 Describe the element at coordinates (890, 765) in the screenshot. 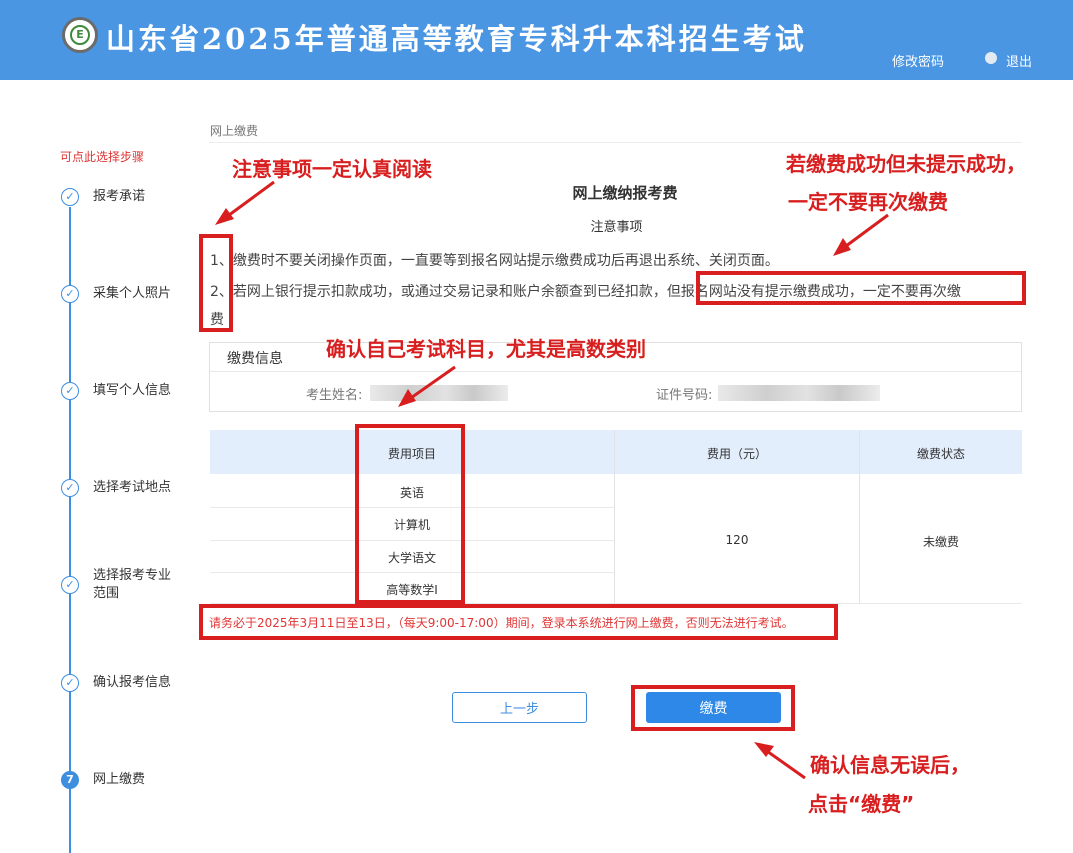

I see `annotation-confirm-info-line1: 确认信息无误后，` at that location.